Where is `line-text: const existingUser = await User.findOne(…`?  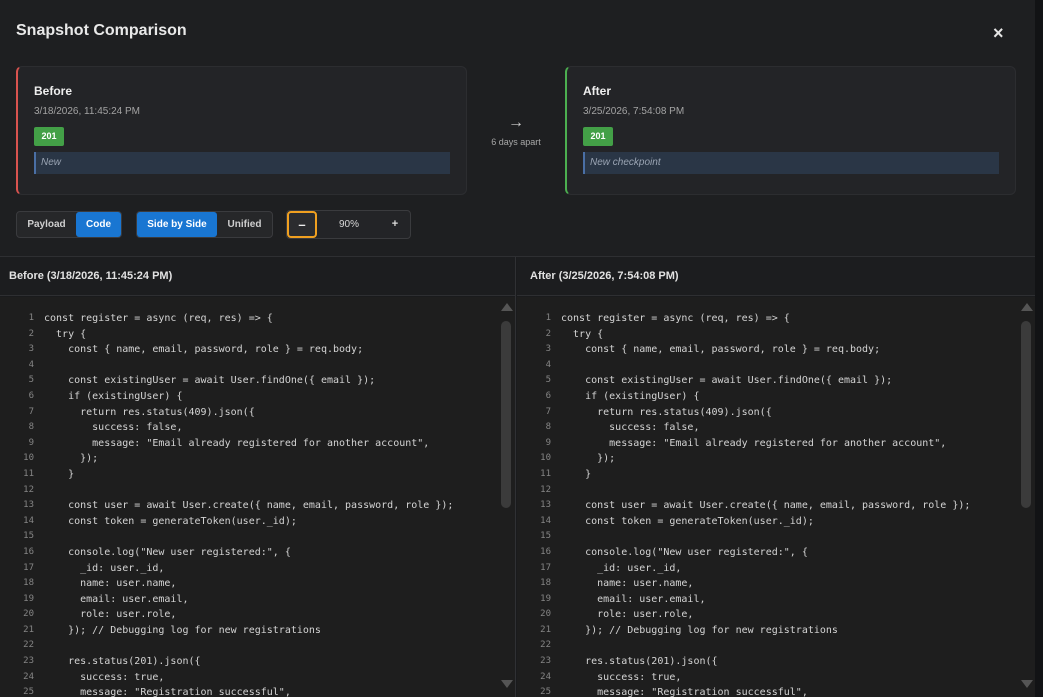
line-text: const existingUser = await User.findOne(… is located at coordinates (210, 381).